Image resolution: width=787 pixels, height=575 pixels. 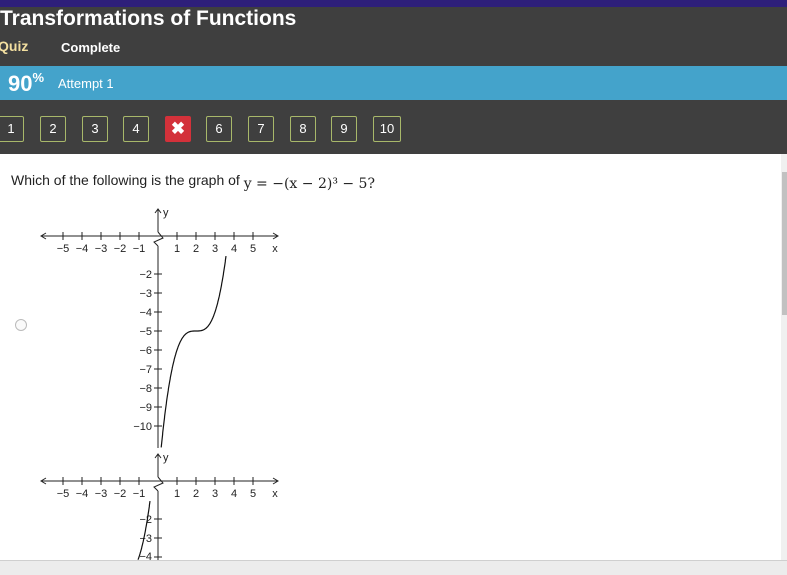 What do you see at coordinates (142, 427) in the screenshot?
I see `y-tick-label: −10` at bounding box center [142, 427].